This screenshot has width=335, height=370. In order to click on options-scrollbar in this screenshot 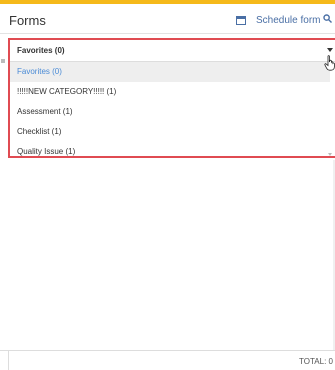, I will do `click(331, 109)`.